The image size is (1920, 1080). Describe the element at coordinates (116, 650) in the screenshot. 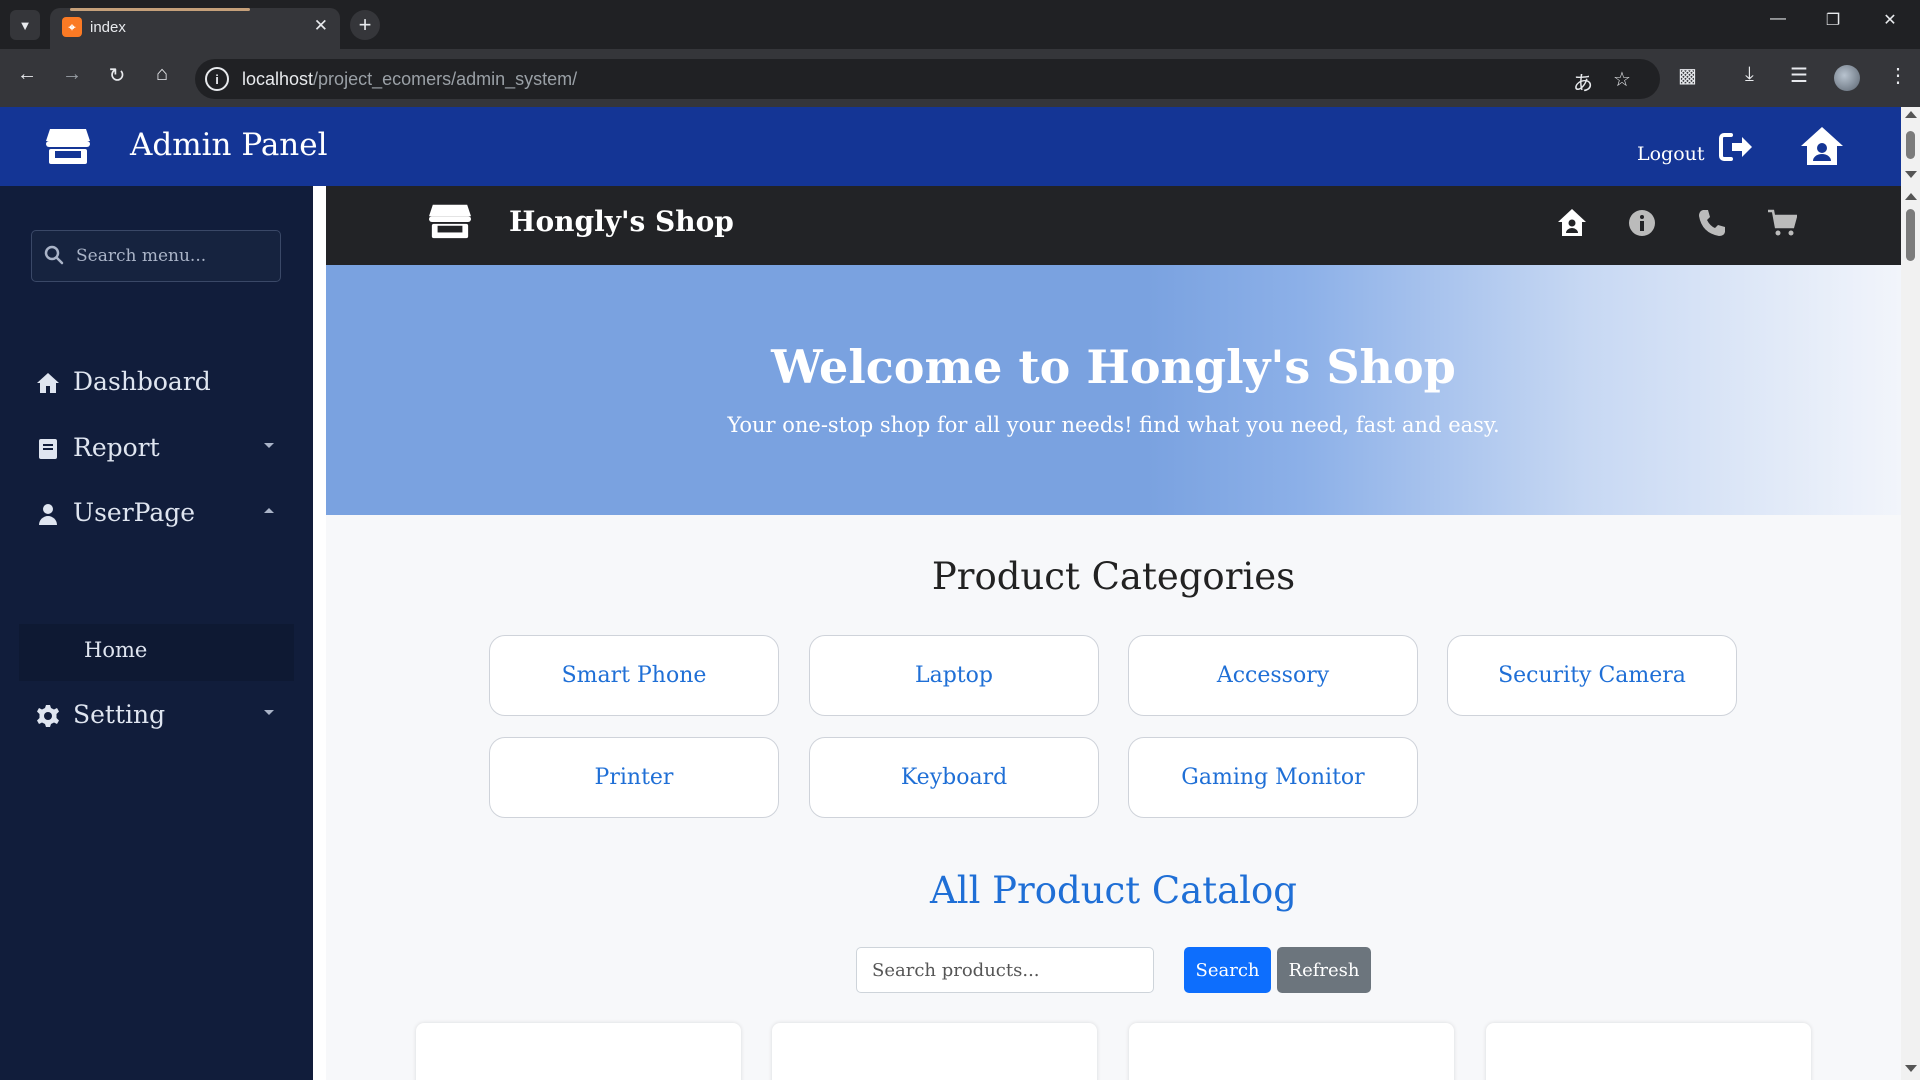

I see `sidebar-subitem-label: Home` at that location.